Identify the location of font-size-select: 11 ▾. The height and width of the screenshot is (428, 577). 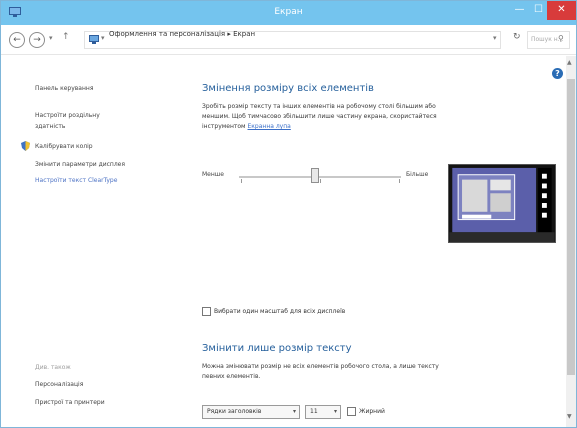
(323, 412).